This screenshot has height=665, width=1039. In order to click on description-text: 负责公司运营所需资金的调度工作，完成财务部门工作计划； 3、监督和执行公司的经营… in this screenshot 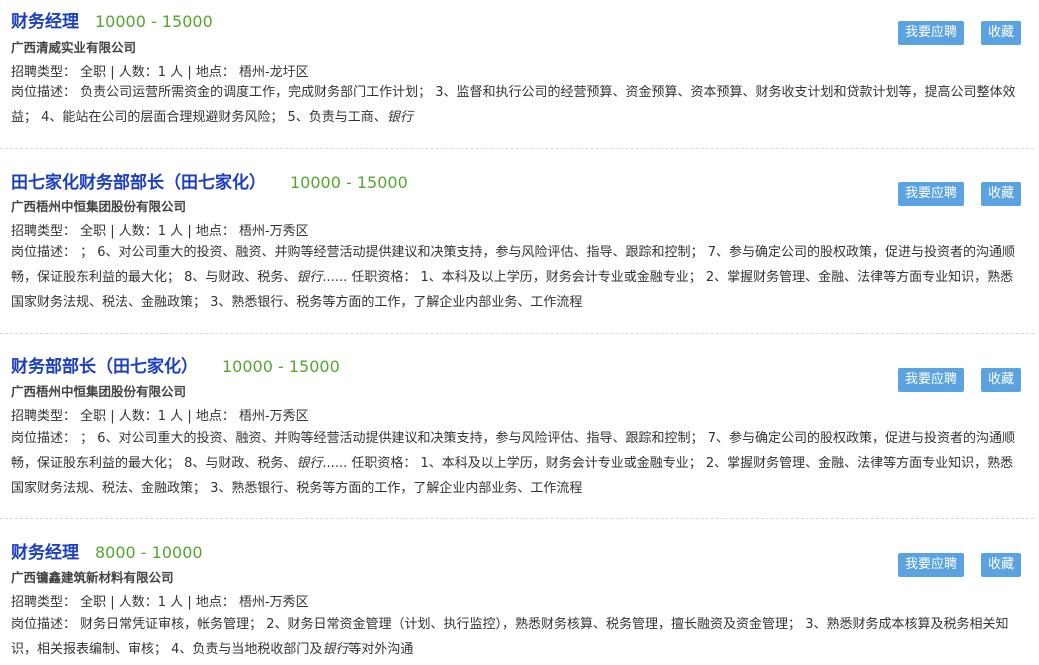, I will do `click(513, 105)`.